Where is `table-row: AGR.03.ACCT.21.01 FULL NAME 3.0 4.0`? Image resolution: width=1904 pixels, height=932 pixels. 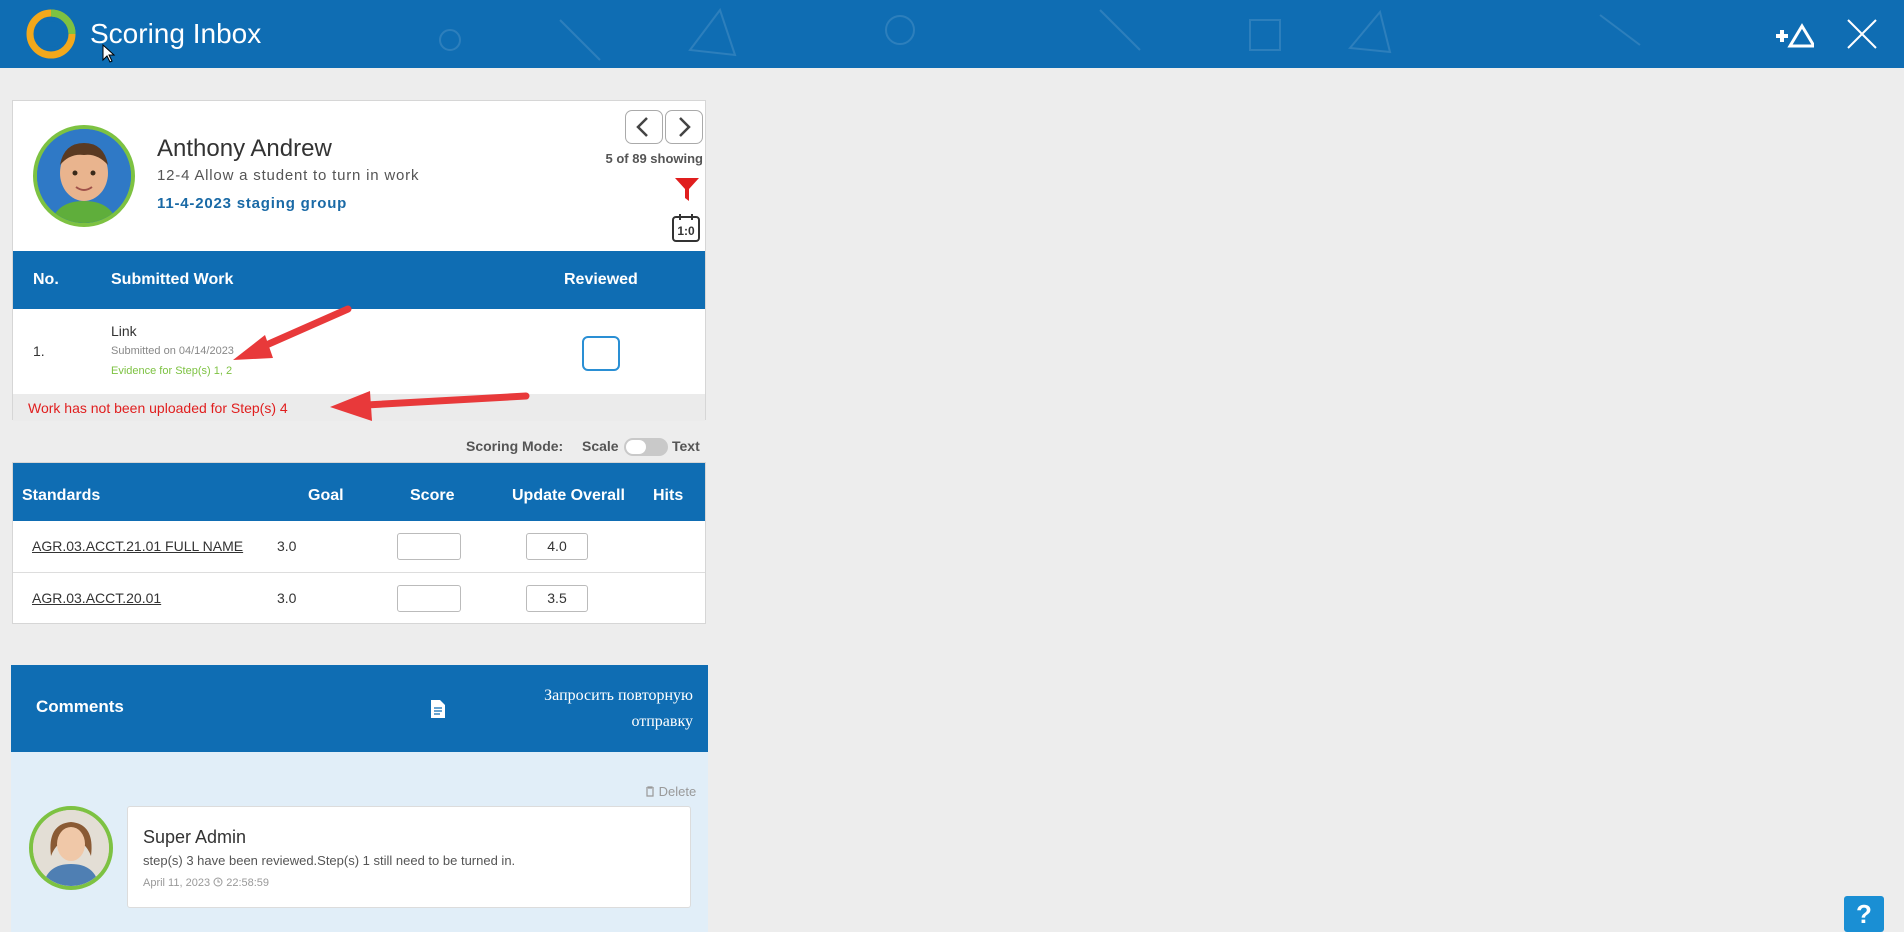
table-row: AGR.03.ACCT.21.01 FULL NAME 3.0 4.0 is located at coordinates (359, 547).